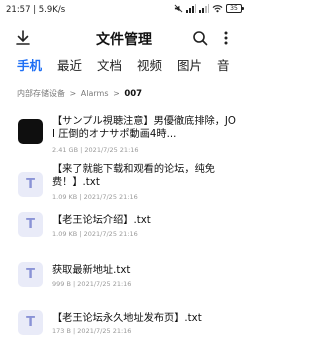 This screenshot has width=320, height=356. What do you see at coordinates (30, 131) in the screenshot?
I see `video-thumbnail` at bounding box center [30, 131].